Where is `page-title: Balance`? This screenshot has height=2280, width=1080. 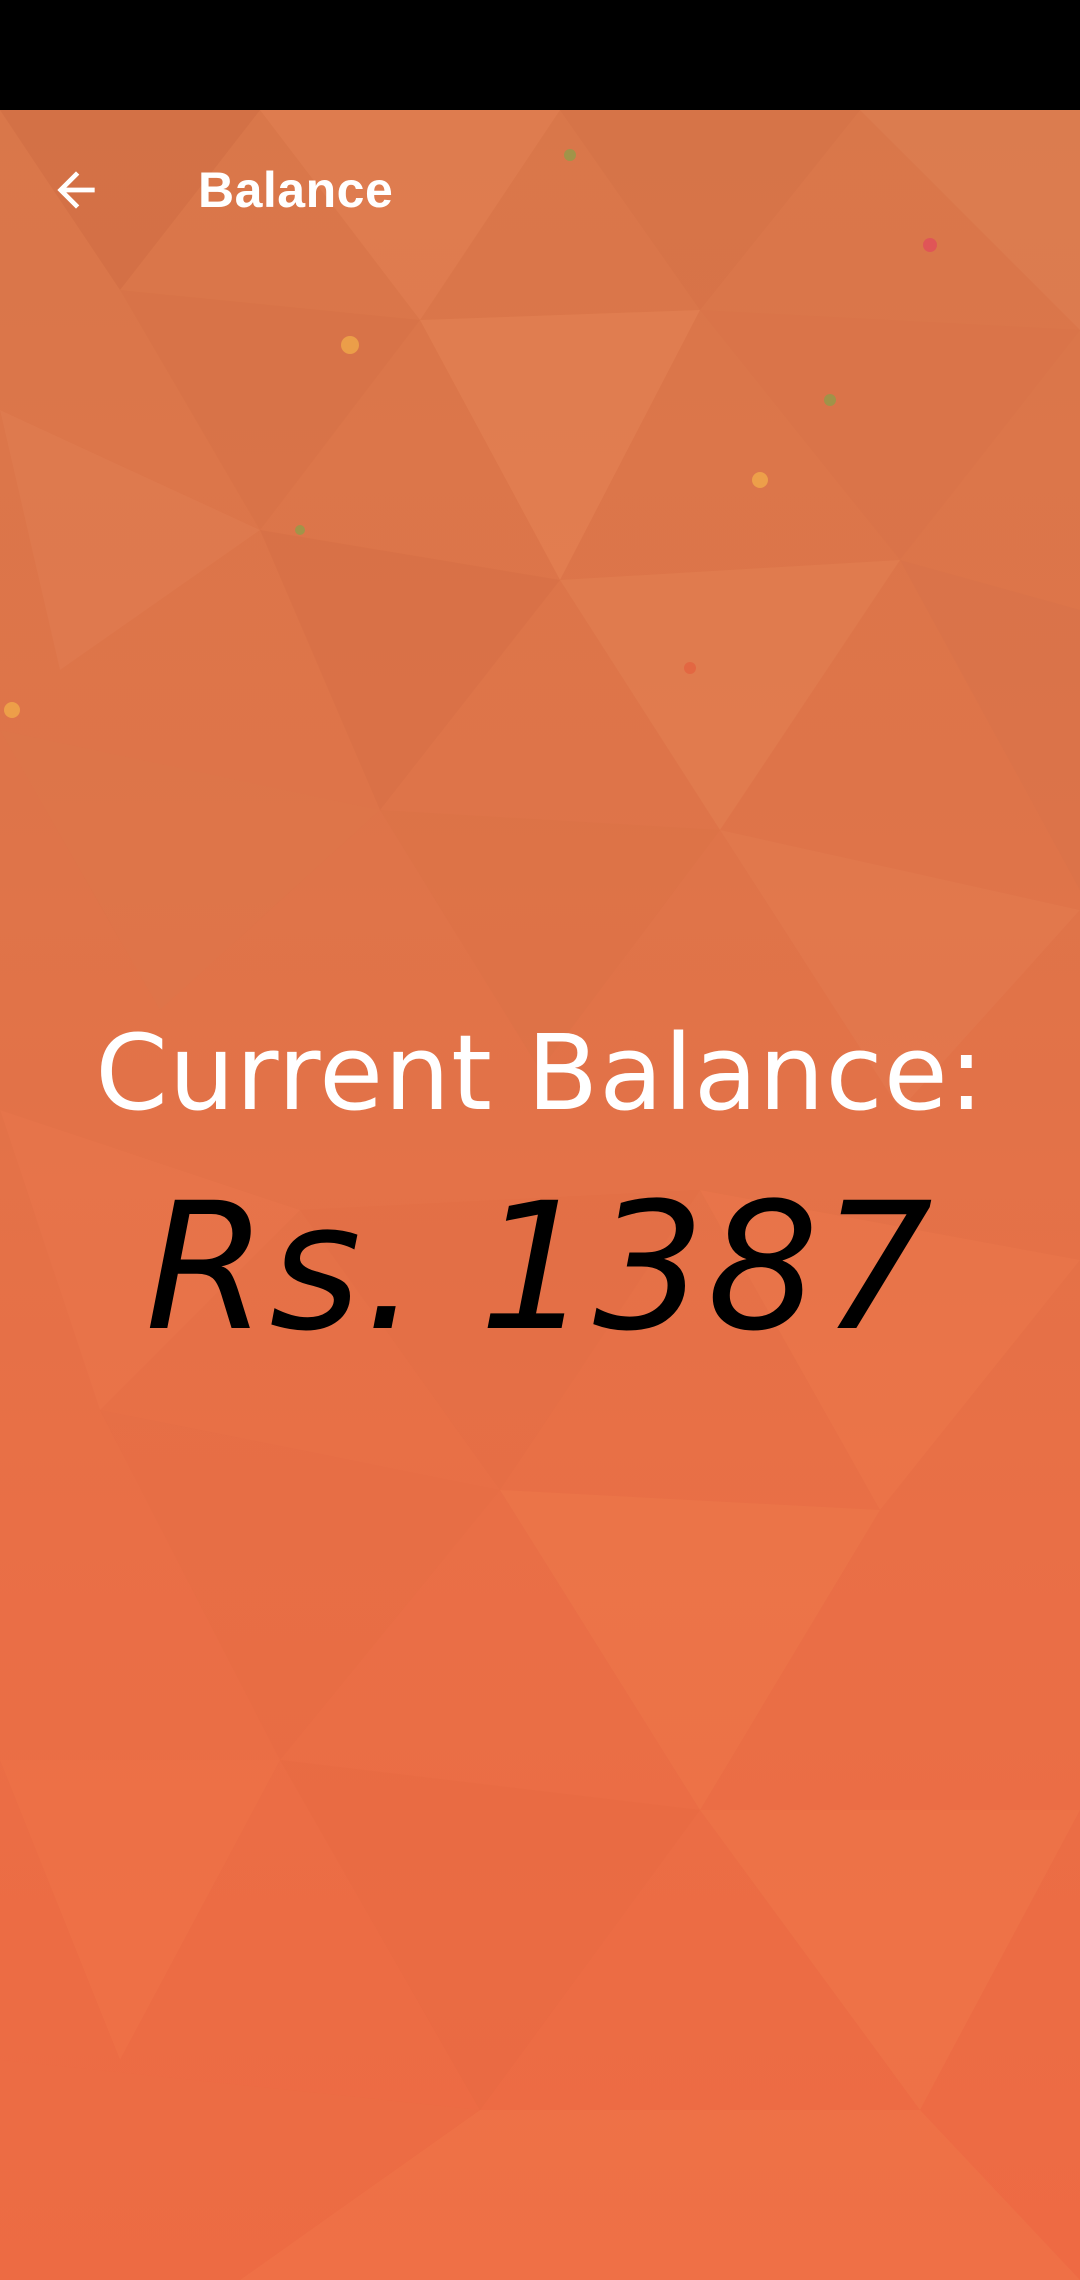 page-title: Balance is located at coordinates (296, 190).